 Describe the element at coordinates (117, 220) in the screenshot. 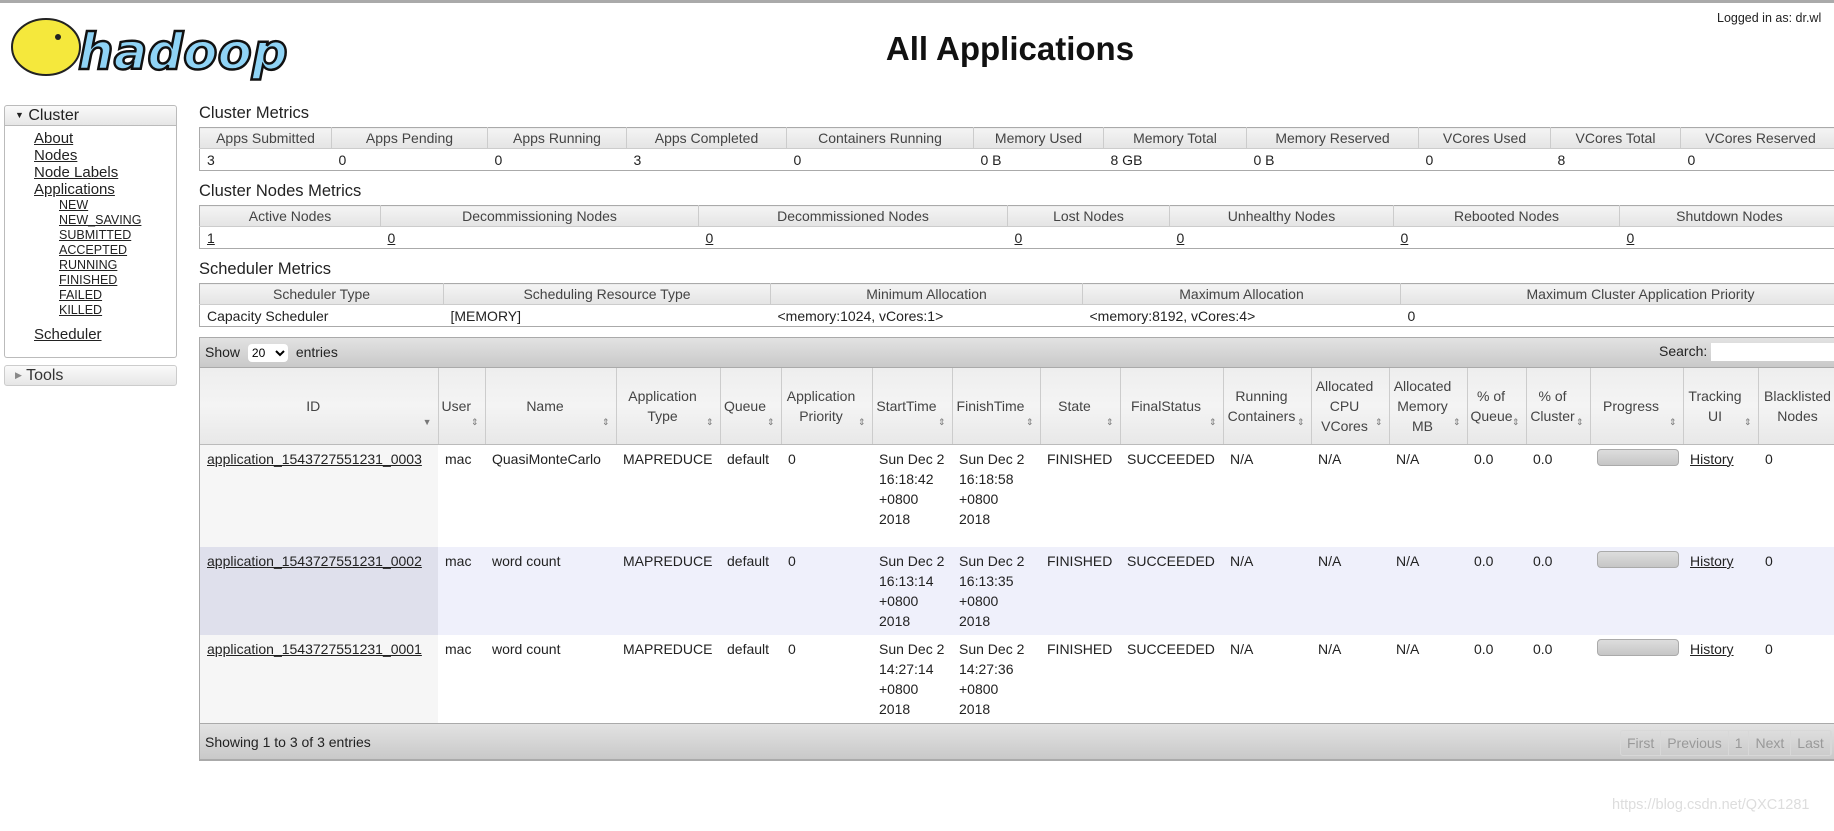

I see `nav-state-new_saving: NEW_SAVING` at that location.